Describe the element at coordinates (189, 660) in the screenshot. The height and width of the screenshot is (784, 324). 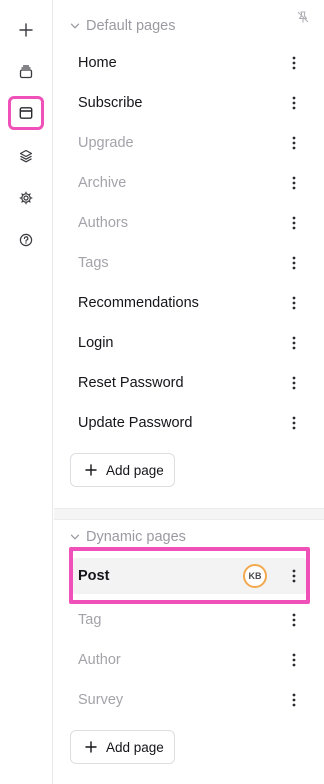
I see `page-item-author: Author` at that location.